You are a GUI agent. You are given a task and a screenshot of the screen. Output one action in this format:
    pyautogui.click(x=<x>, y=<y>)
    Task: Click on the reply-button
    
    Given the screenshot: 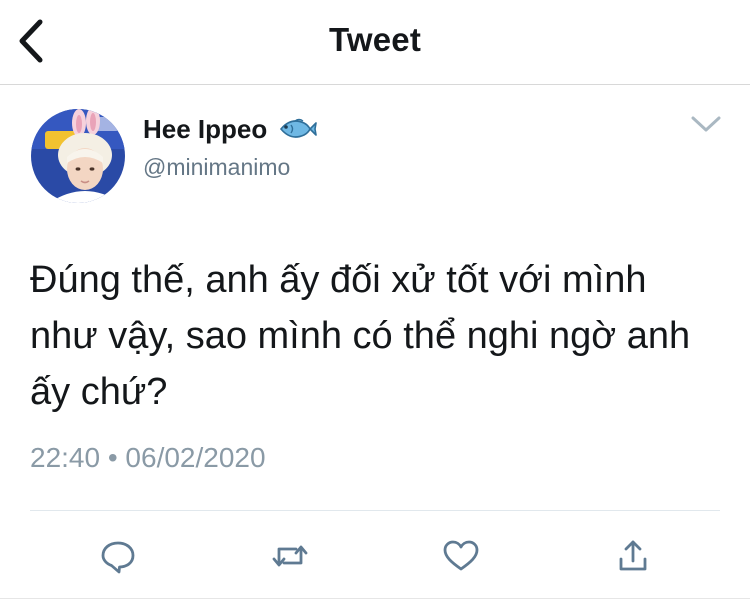 What is the action you would take?
    pyautogui.click(x=118, y=556)
    